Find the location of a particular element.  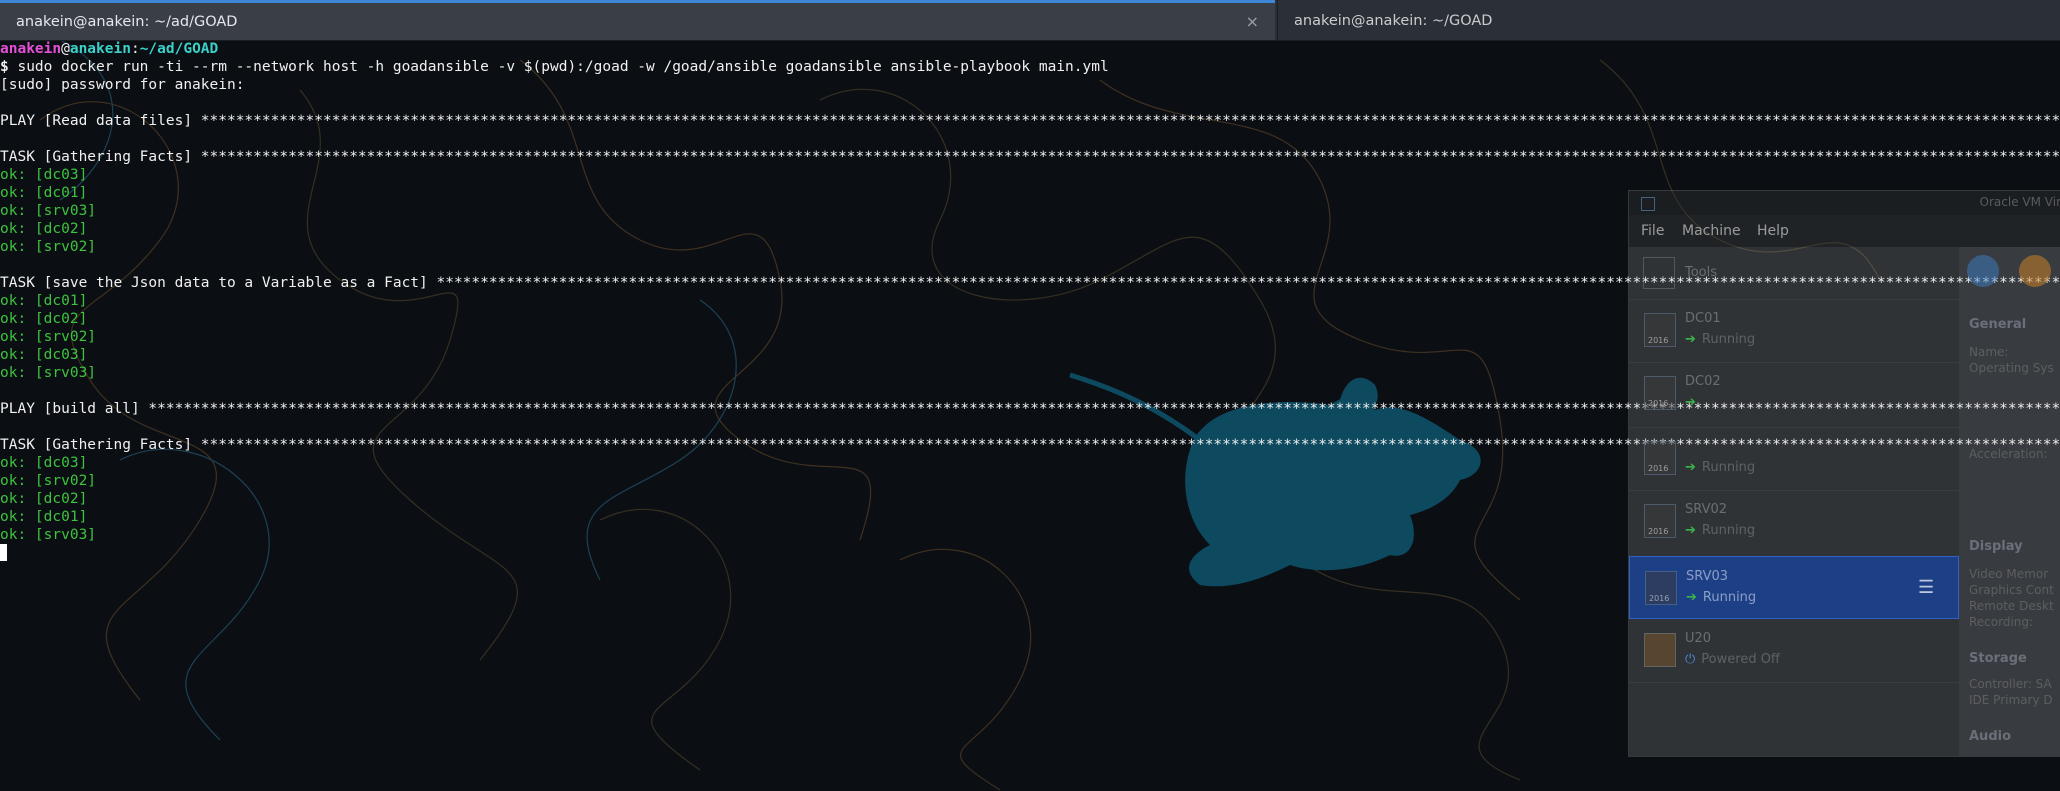

details-graphics: Graphics Cont is located at coordinates (2011, 590).